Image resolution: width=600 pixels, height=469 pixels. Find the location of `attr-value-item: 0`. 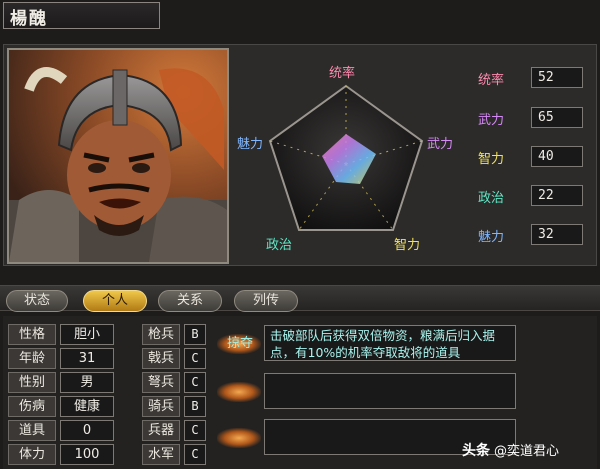

attr-value-item: 0 is located at coordinates (87, 430).